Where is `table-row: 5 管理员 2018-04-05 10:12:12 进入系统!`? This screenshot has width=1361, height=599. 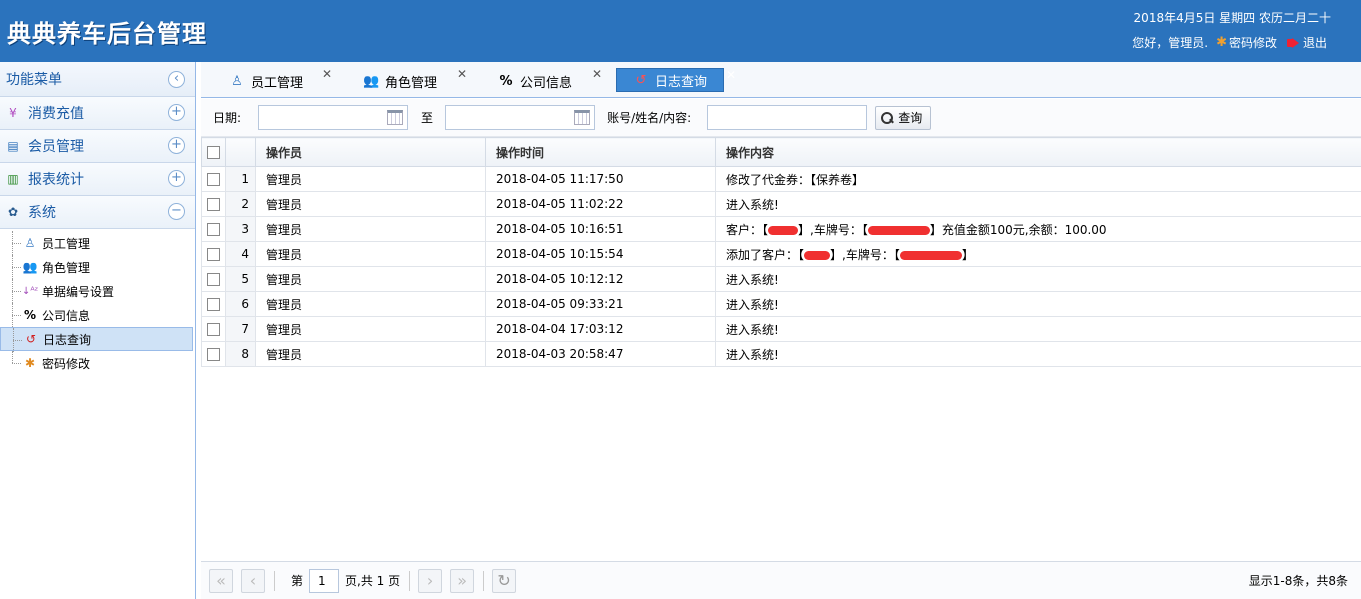
table-row: 5 管理员 2018-04-05 10:12:12 进入系统! is located at coordinates (781, 279).